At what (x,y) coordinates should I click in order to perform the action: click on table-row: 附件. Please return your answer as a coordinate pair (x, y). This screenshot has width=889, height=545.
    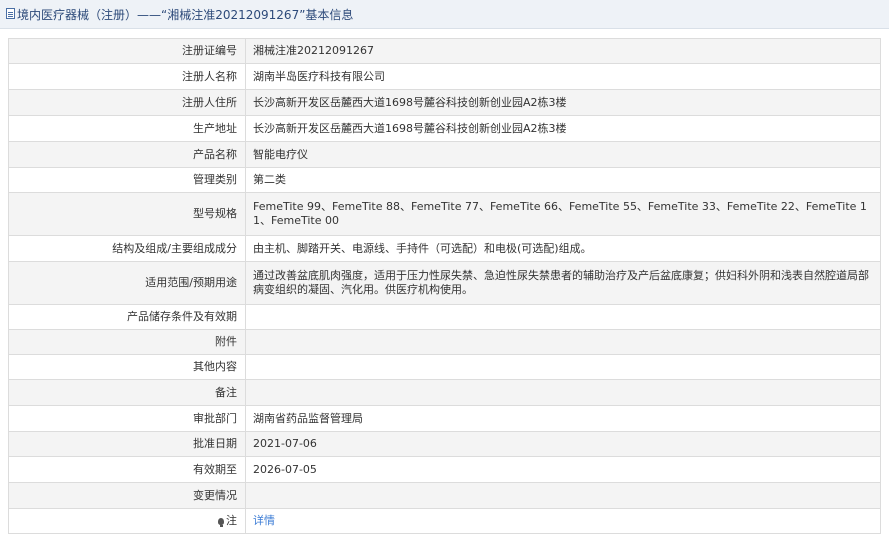
    Looking at the image, I should click on (444, 342).